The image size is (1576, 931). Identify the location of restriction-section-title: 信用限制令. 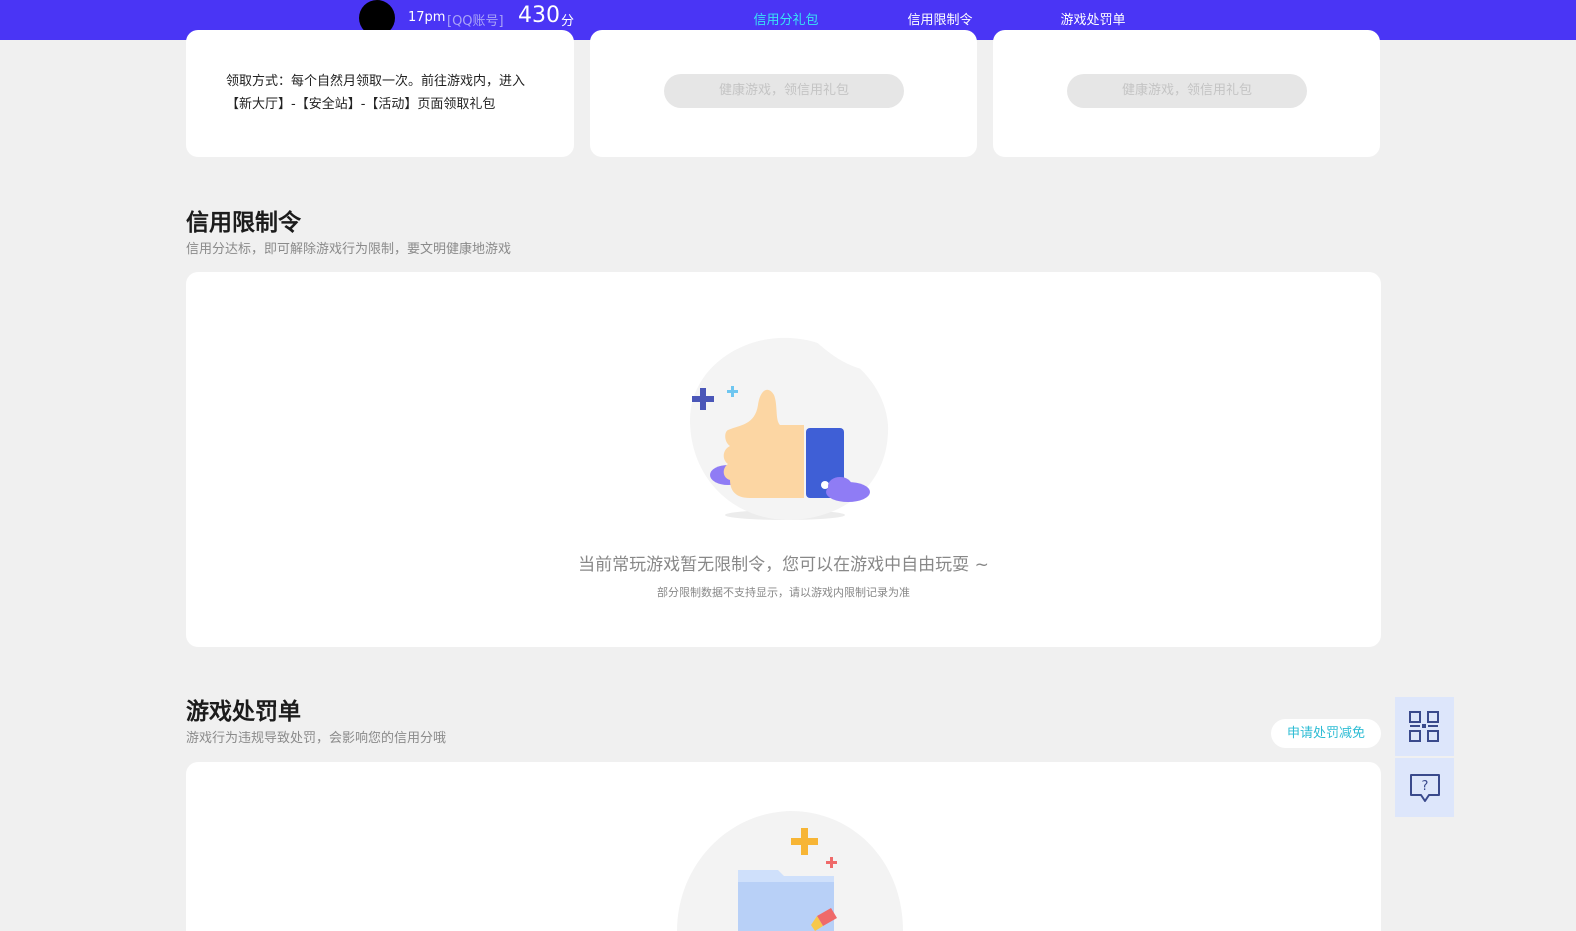
(243, 223).